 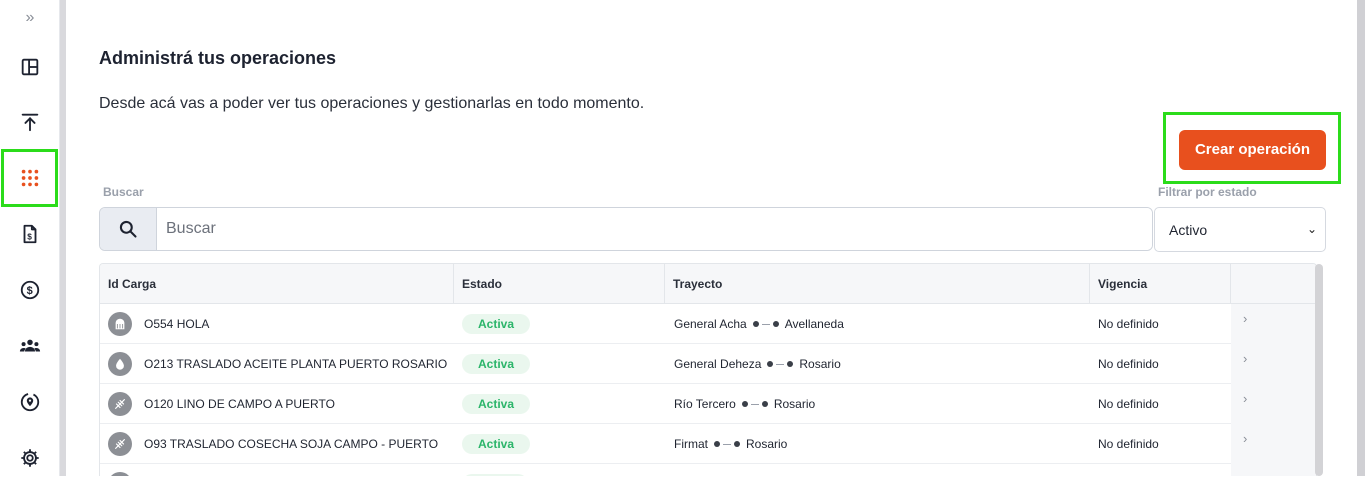 I want to click on nav-invoices: $, so click(x=29, y=234).